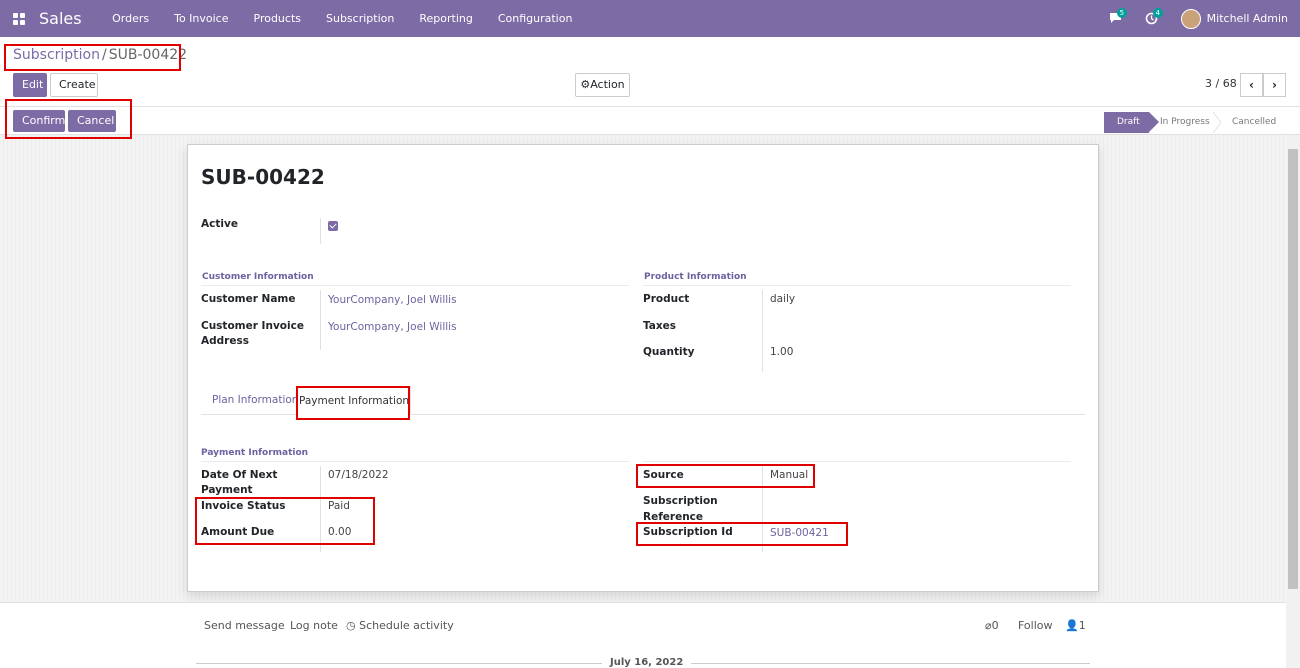 The image size is (1300, 668). I want to click on menu-configuration: Configuration, so click(535, 18).